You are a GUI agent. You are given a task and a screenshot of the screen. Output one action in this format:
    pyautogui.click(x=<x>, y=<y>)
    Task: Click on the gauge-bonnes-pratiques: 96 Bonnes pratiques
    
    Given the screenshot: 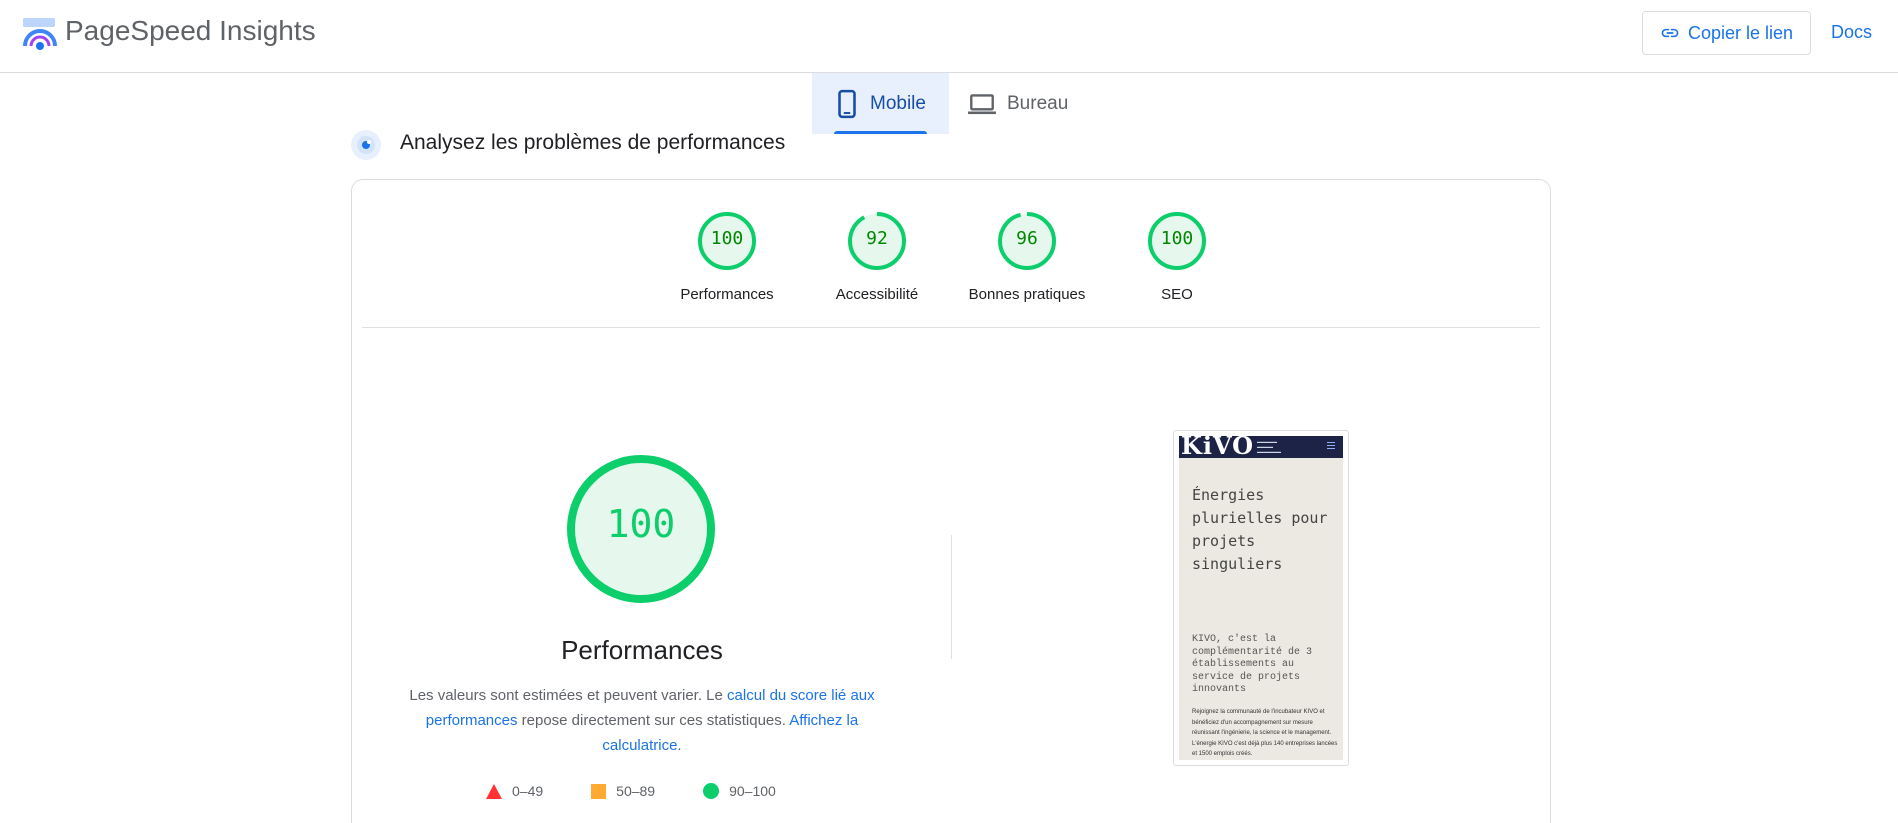 What is the action you would take?
    pyautogui.click(x=1027, y=256)
    